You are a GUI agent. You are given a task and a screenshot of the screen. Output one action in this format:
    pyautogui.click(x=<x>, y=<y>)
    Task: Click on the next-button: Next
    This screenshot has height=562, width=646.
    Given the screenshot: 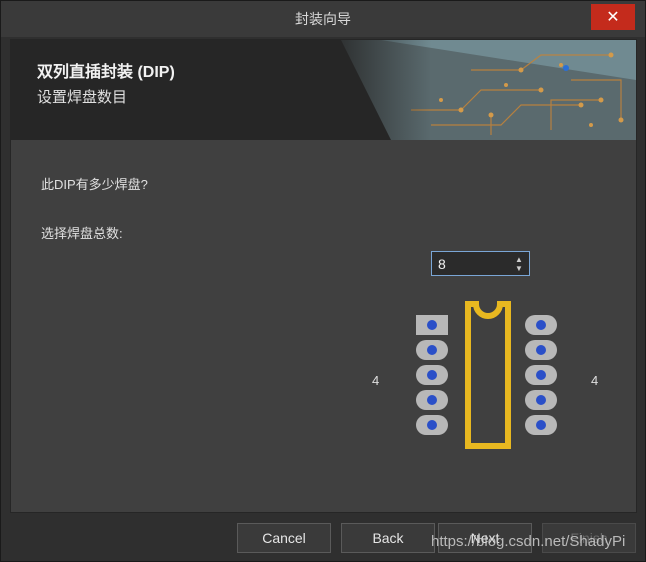 What is the action you would take?
    pyautogui.click(x=485, y=538)
    